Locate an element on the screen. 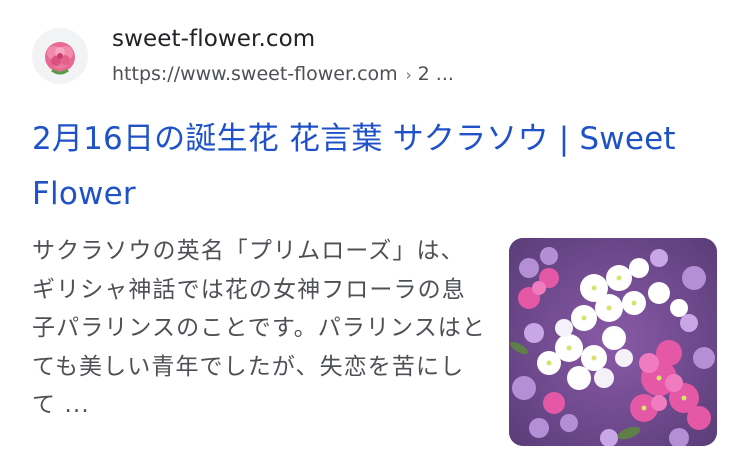  pink-flower-icon is located at coordinates (60, 56).